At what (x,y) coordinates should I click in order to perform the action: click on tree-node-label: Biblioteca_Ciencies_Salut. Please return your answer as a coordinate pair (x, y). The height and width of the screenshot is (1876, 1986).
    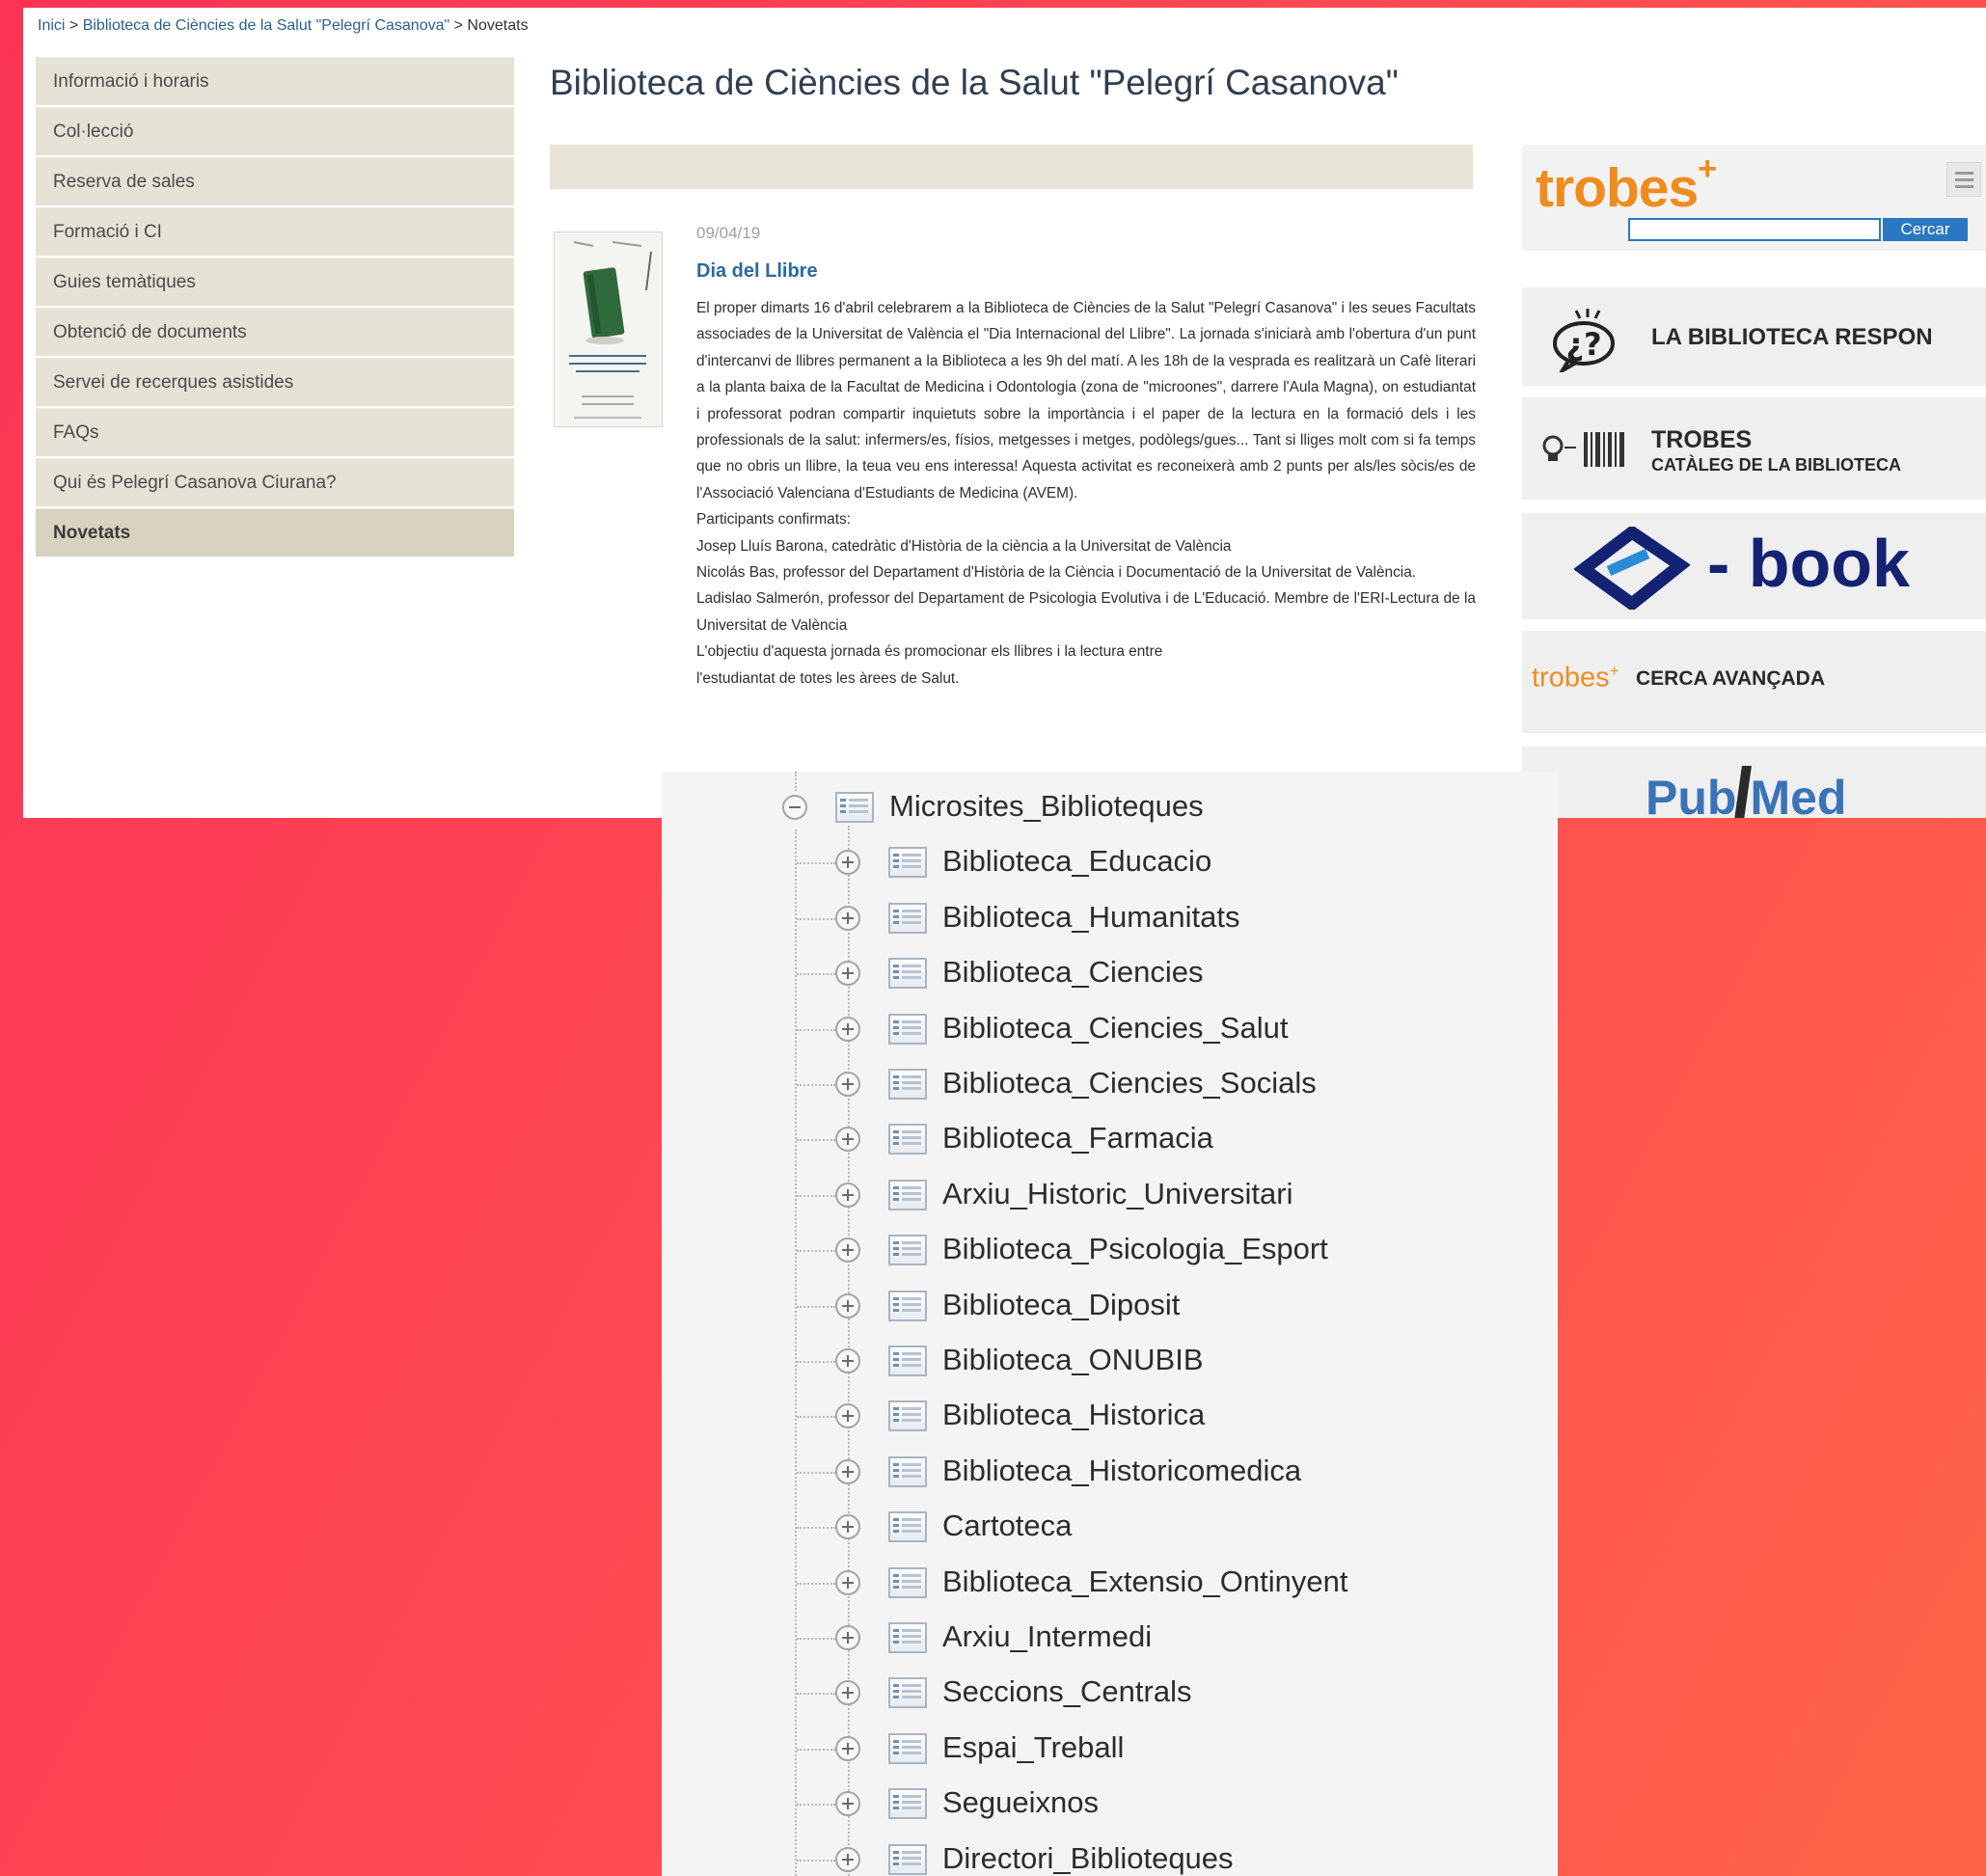
    Looking at the image, I should click on (1115, 1028).